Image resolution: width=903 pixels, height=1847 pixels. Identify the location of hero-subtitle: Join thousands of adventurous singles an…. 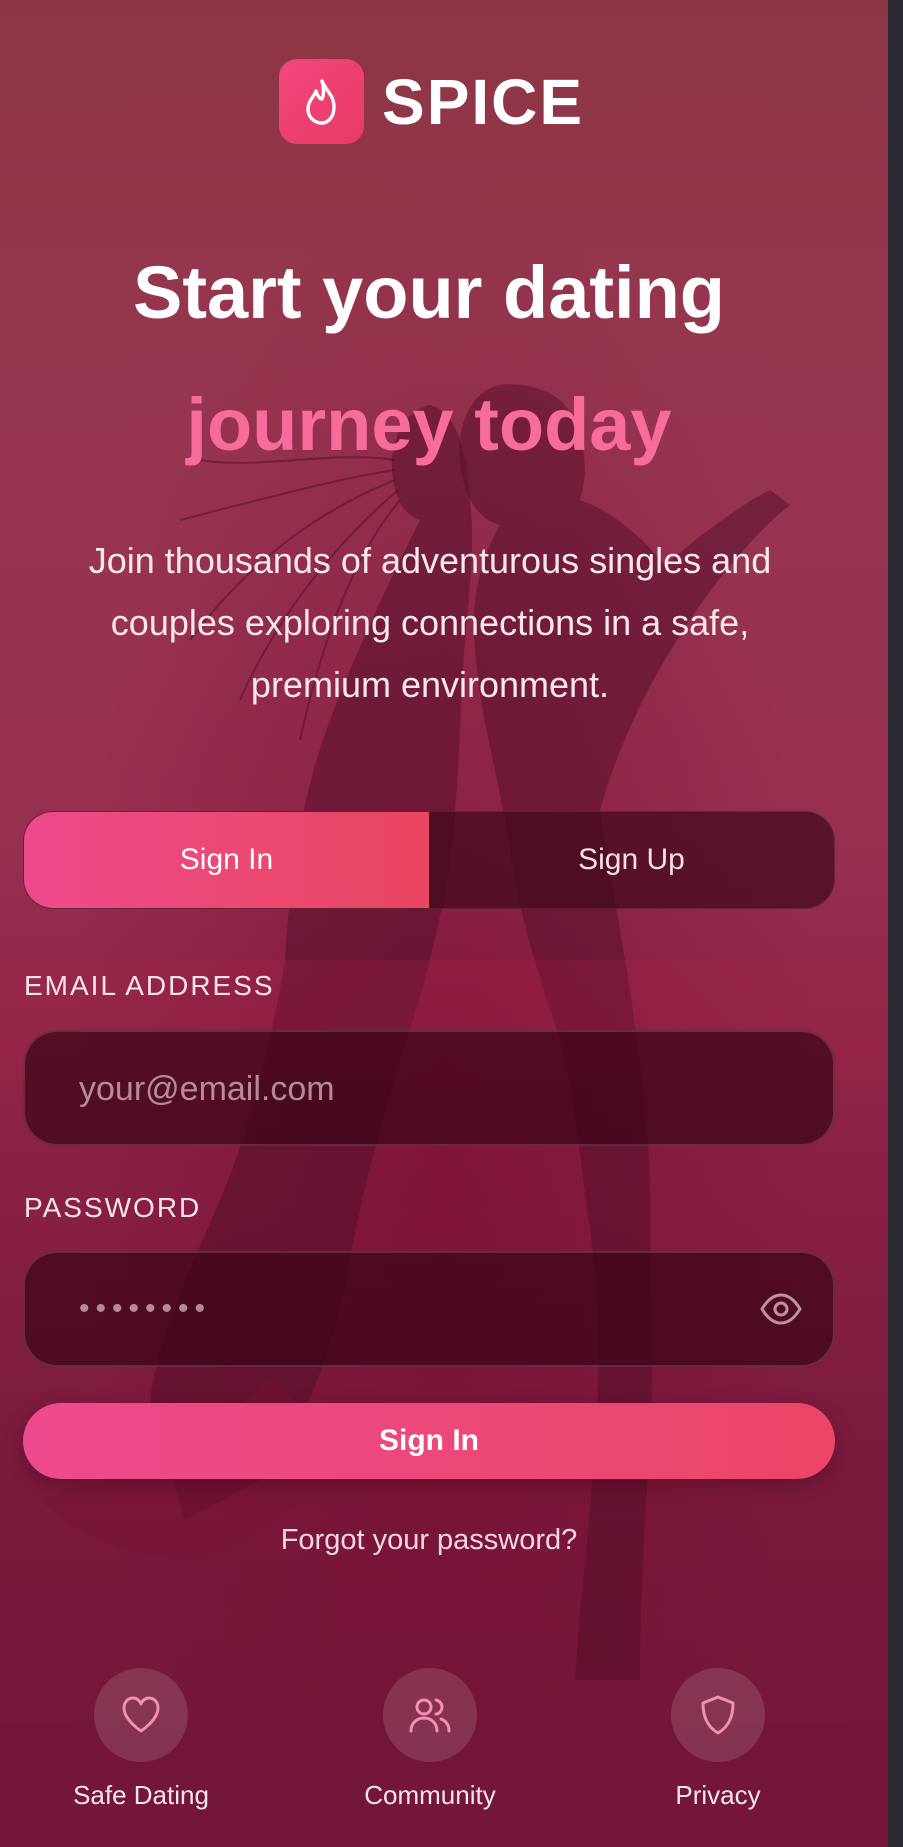
(430, 622).